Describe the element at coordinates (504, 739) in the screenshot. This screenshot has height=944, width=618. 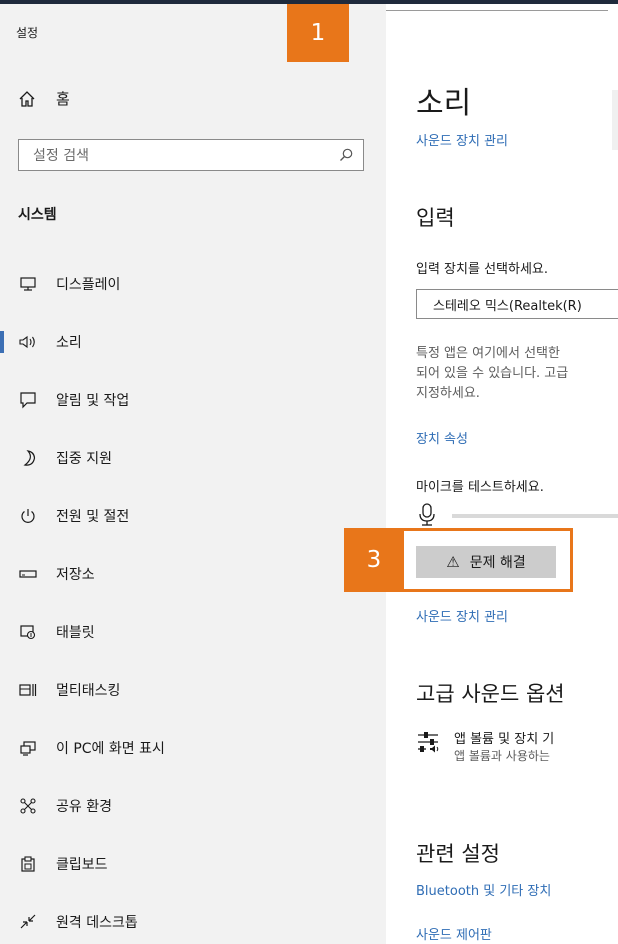
I see `app-volume-title: 앱 볼륨 및 장치 기` at that location.